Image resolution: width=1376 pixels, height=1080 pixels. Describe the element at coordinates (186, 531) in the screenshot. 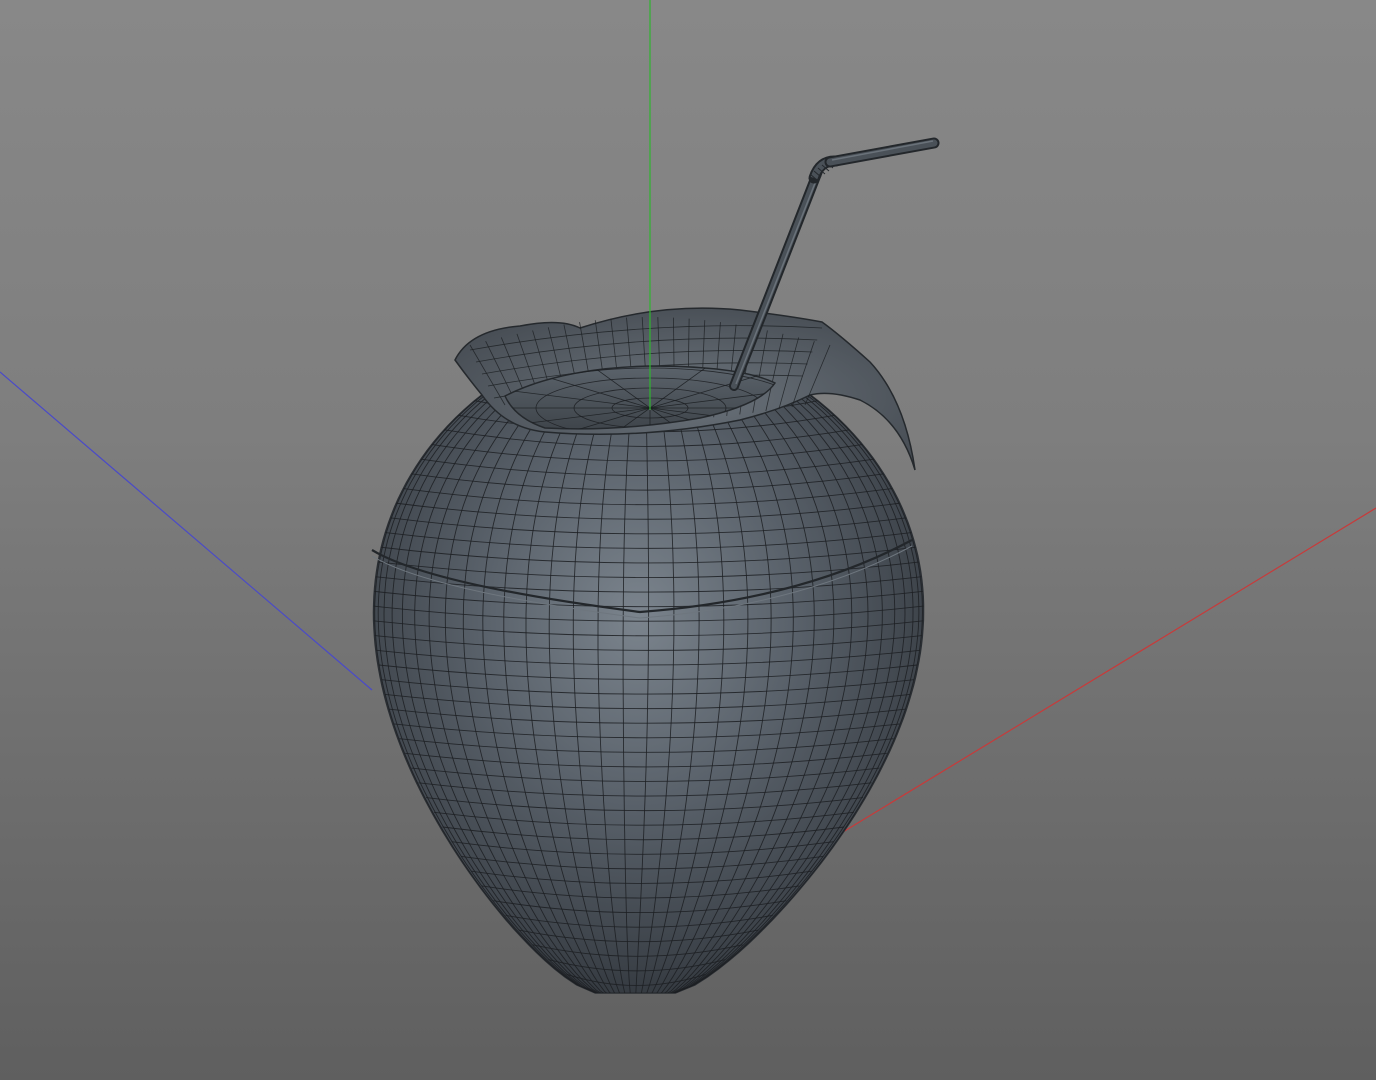

I see `z-axis-line` at that location.